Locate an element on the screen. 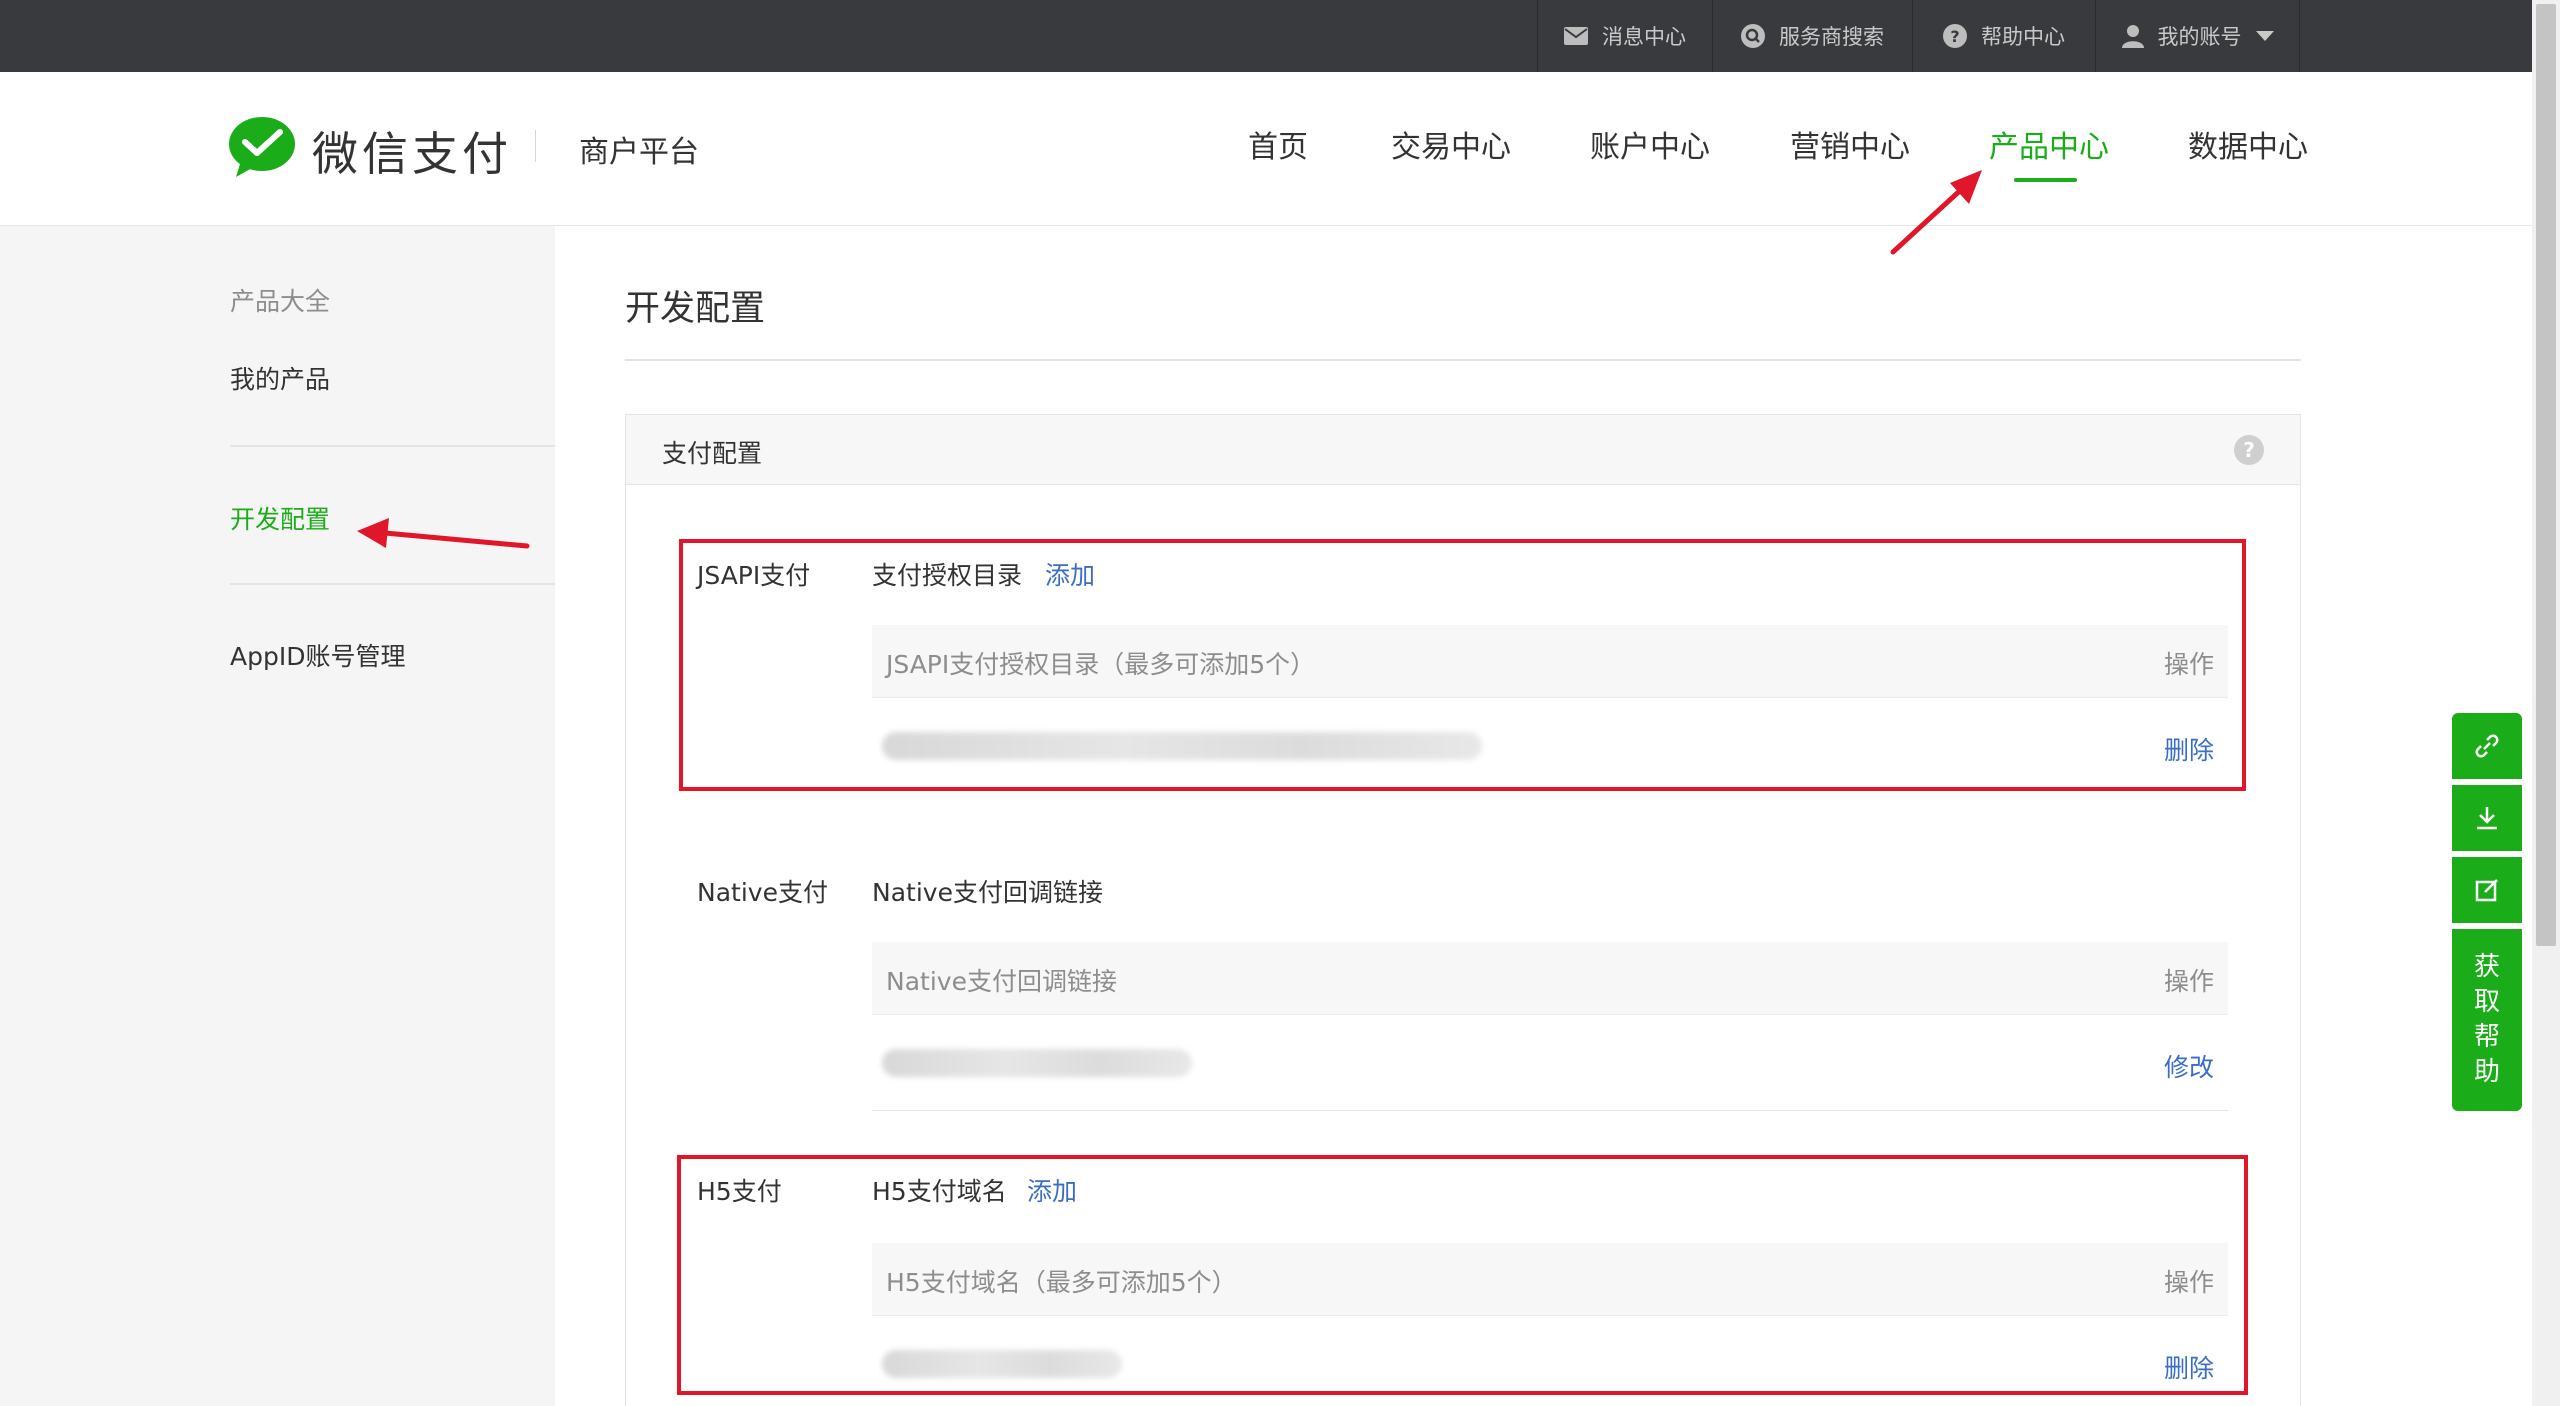  arrow-to-dev-config is located at coordinates (443, 533).